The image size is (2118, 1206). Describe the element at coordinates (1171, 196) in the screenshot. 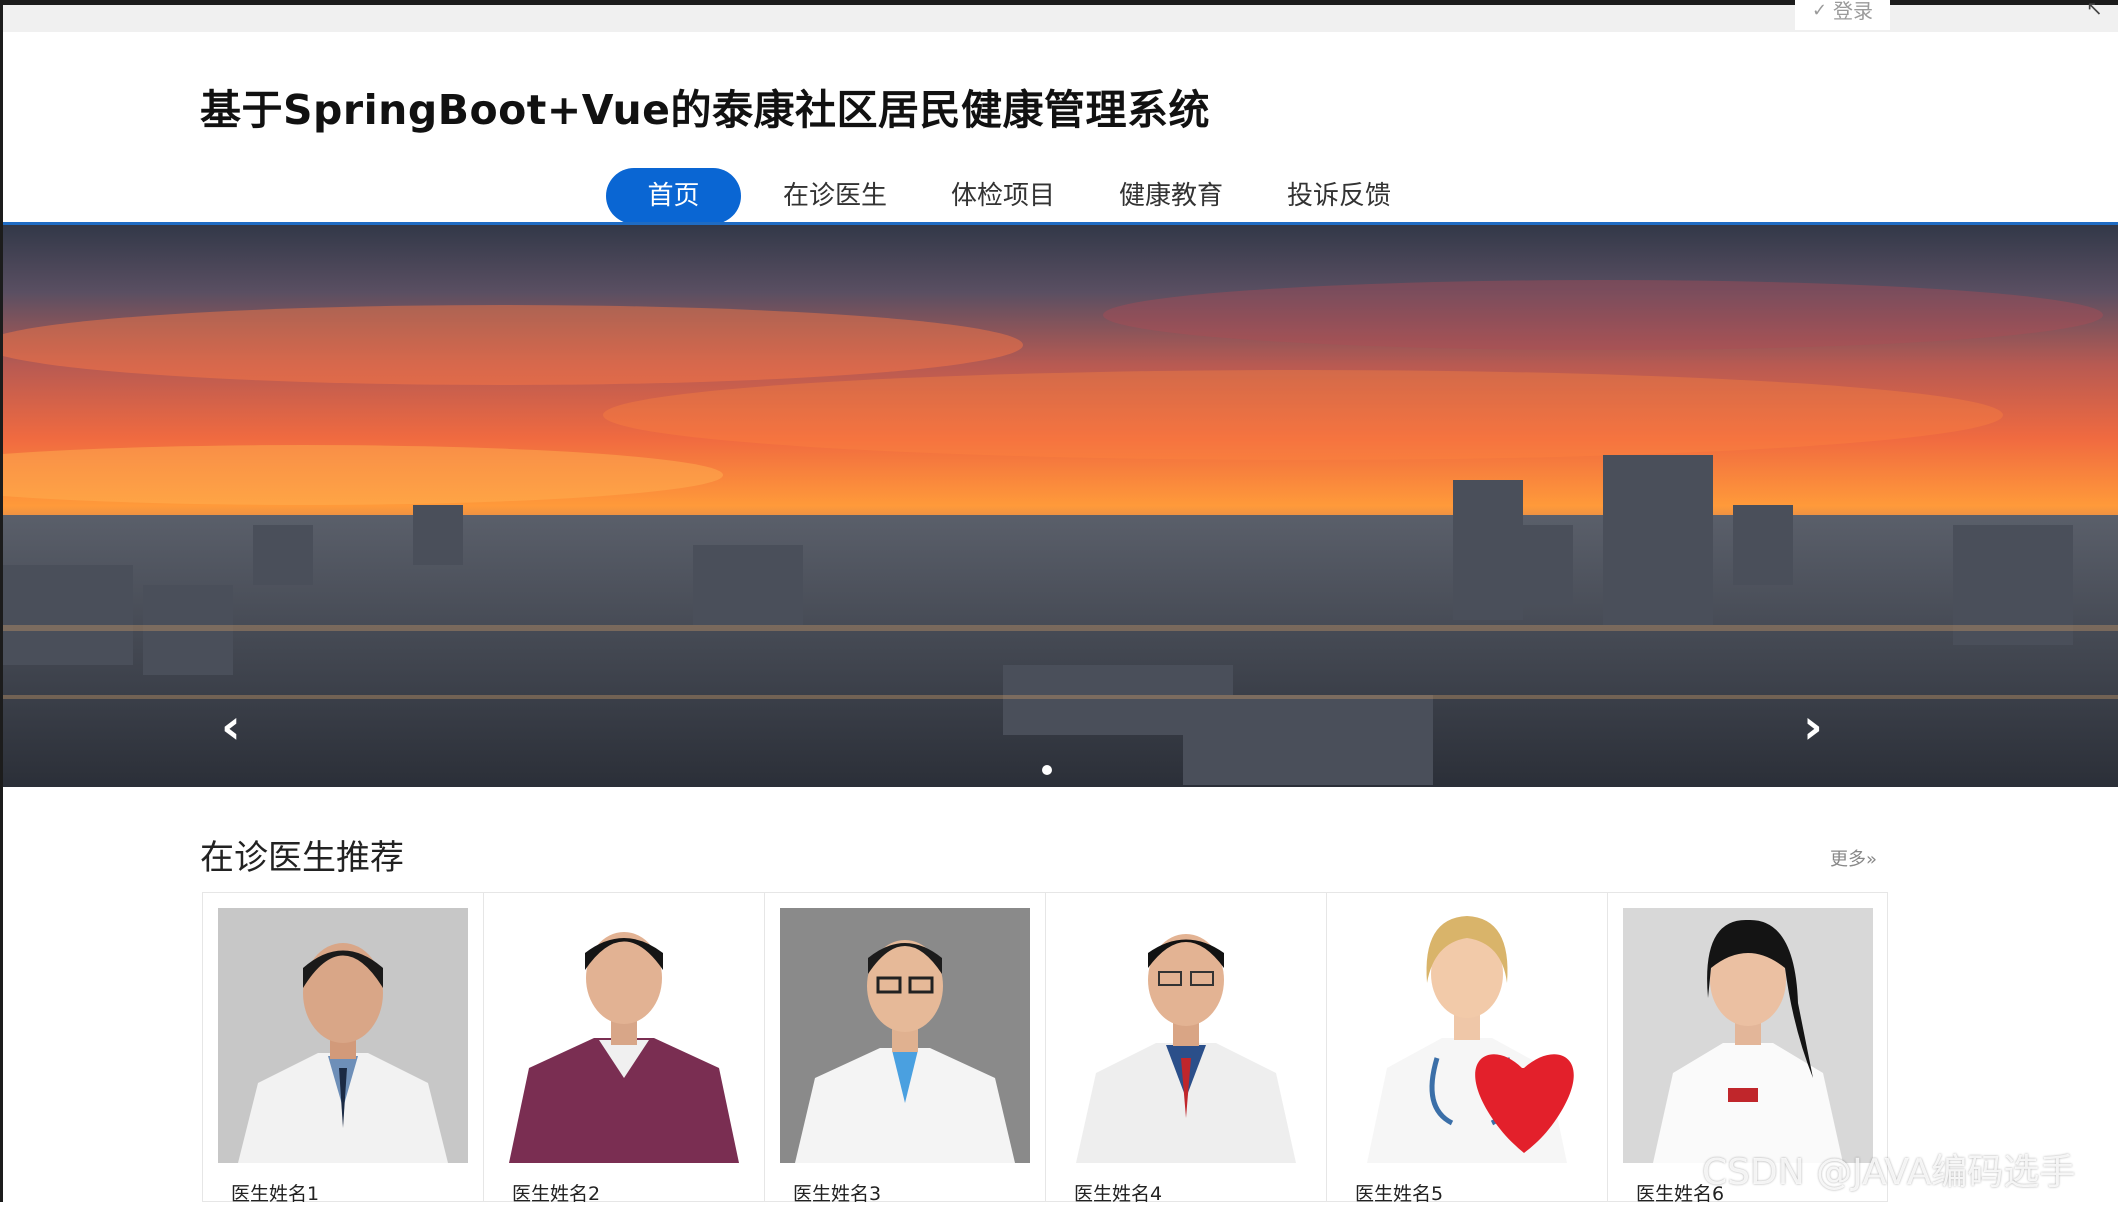

I see `nav-item-education: 健康教育` at that location.